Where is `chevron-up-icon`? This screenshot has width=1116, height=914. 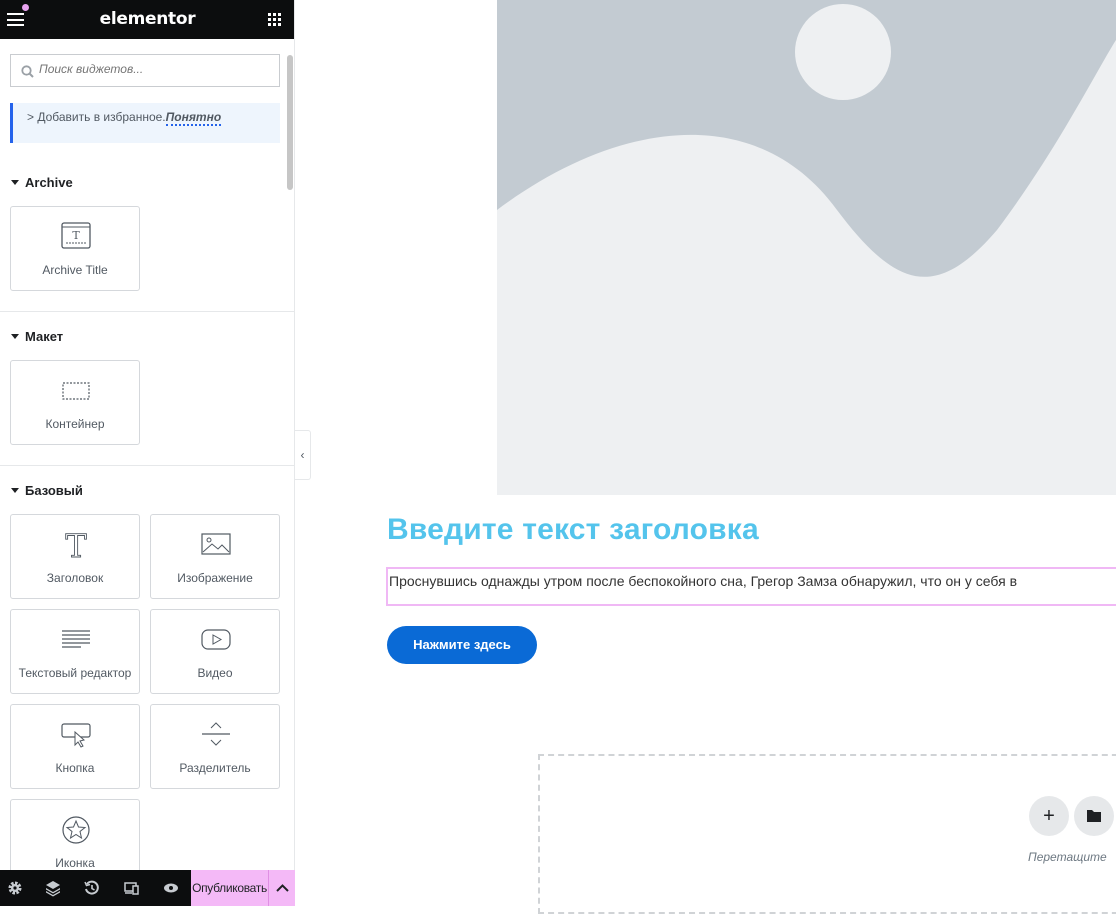
chevron-up-icon is located at coordinates (282, 888).